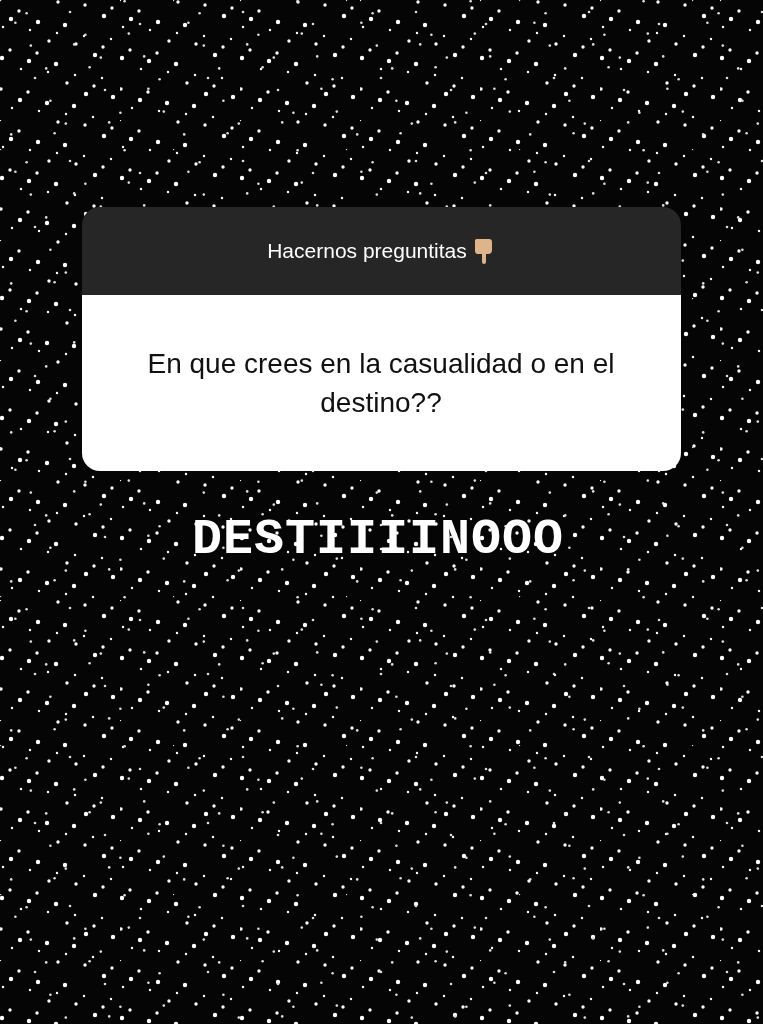  What do you see at coordinates (483, 251) in the screenshot?
I see `pointing-hand-icon` at bounding box center [483, 251].